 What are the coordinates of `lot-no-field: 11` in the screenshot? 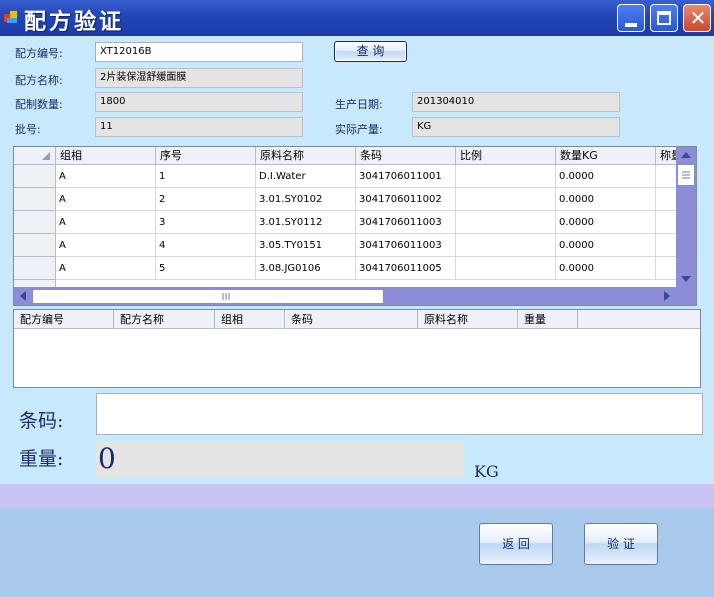 It's located at (199, 127).